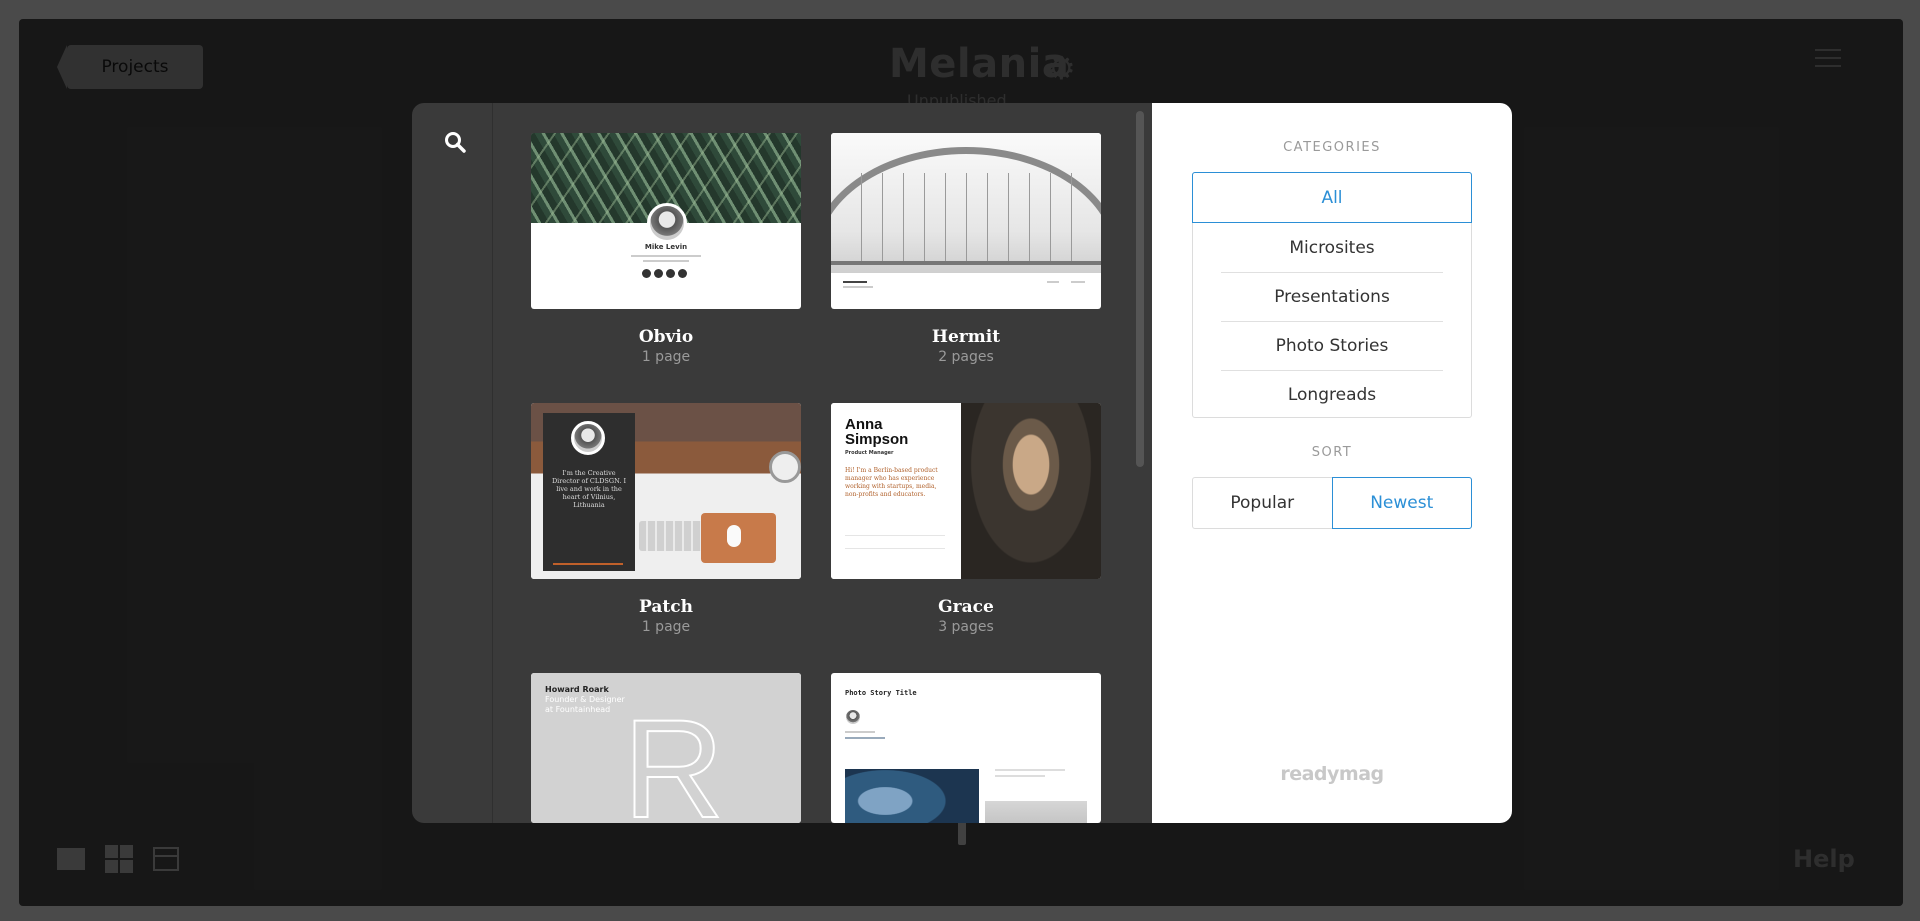 The image size is (1920, 921). Describe the element at coordinates (1332, 147) in the screenshot. I see `categories-heading: CATEGORIES` at that location.